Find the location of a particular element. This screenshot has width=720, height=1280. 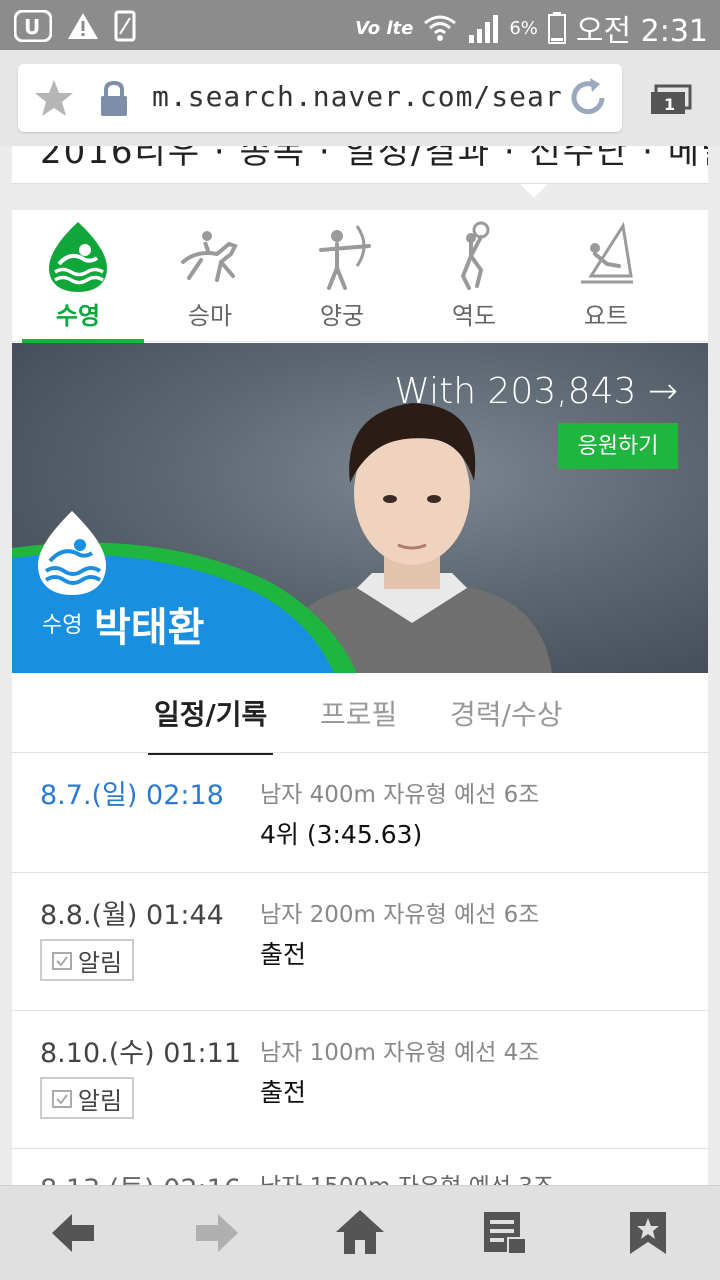

event-datetime: 8.13.(토) 02:16 is located at coordinates (140, 1176).